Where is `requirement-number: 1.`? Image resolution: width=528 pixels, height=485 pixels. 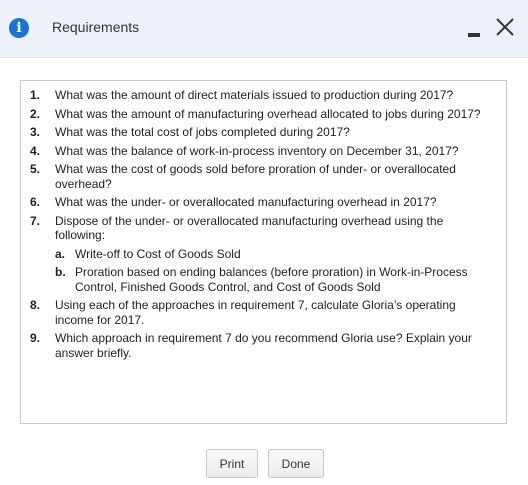 requirement-number: 1. is located at coordinates (35, 95).